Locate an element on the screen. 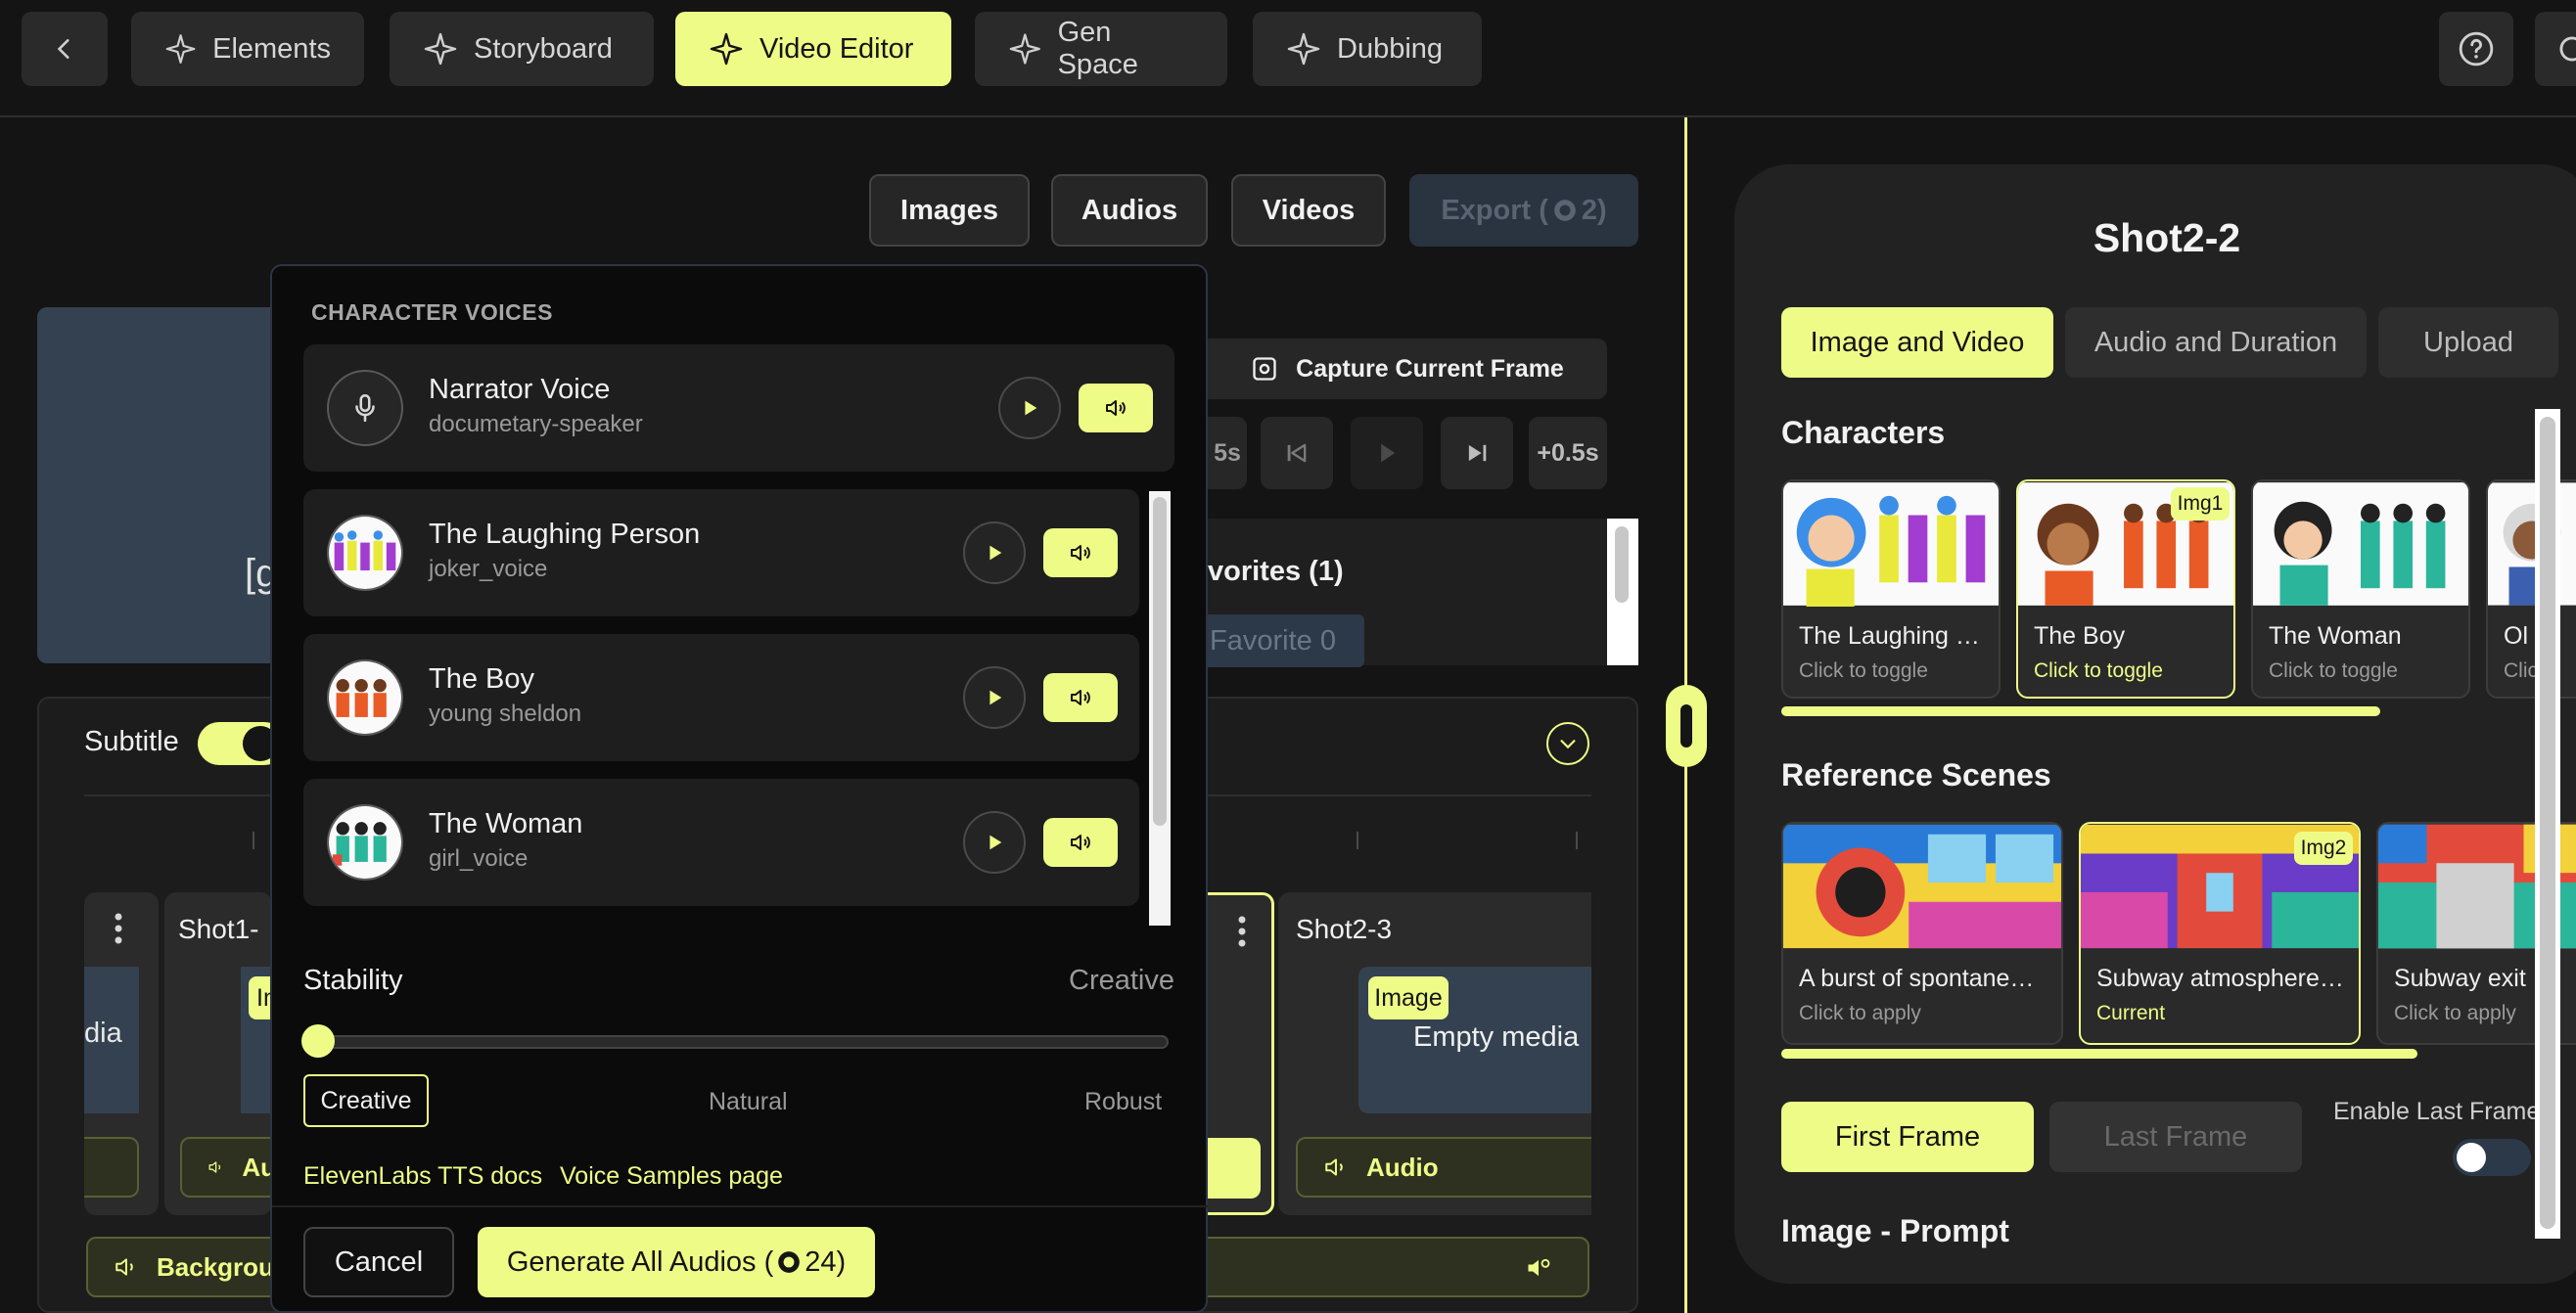 This screenshot has height=1313, width=2576. capture-frame-button: Capture Current Frame is located at coordinates (1408, 369).